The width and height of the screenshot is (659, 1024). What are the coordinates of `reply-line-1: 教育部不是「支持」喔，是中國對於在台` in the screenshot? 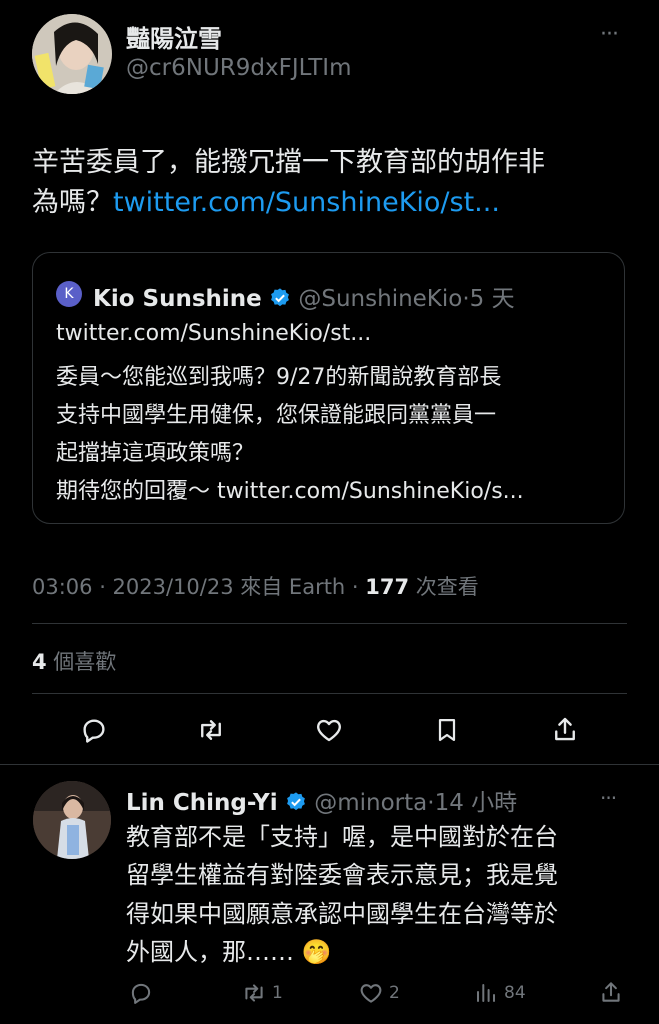 It's located at (342, 837).